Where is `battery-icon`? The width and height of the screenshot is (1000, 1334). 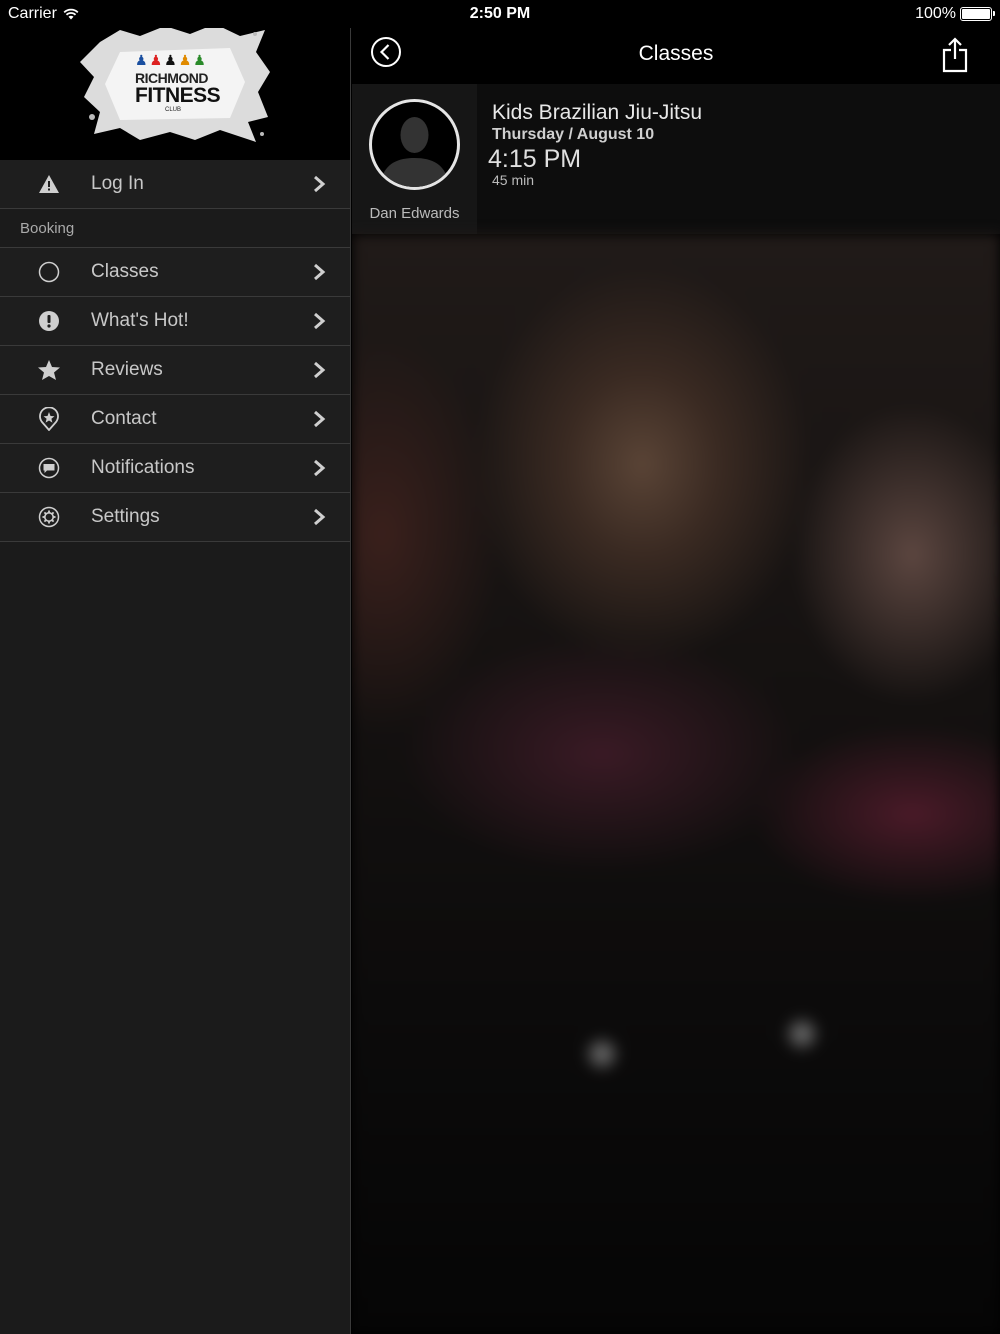 battery-icon is located at coordinates (977, 14).